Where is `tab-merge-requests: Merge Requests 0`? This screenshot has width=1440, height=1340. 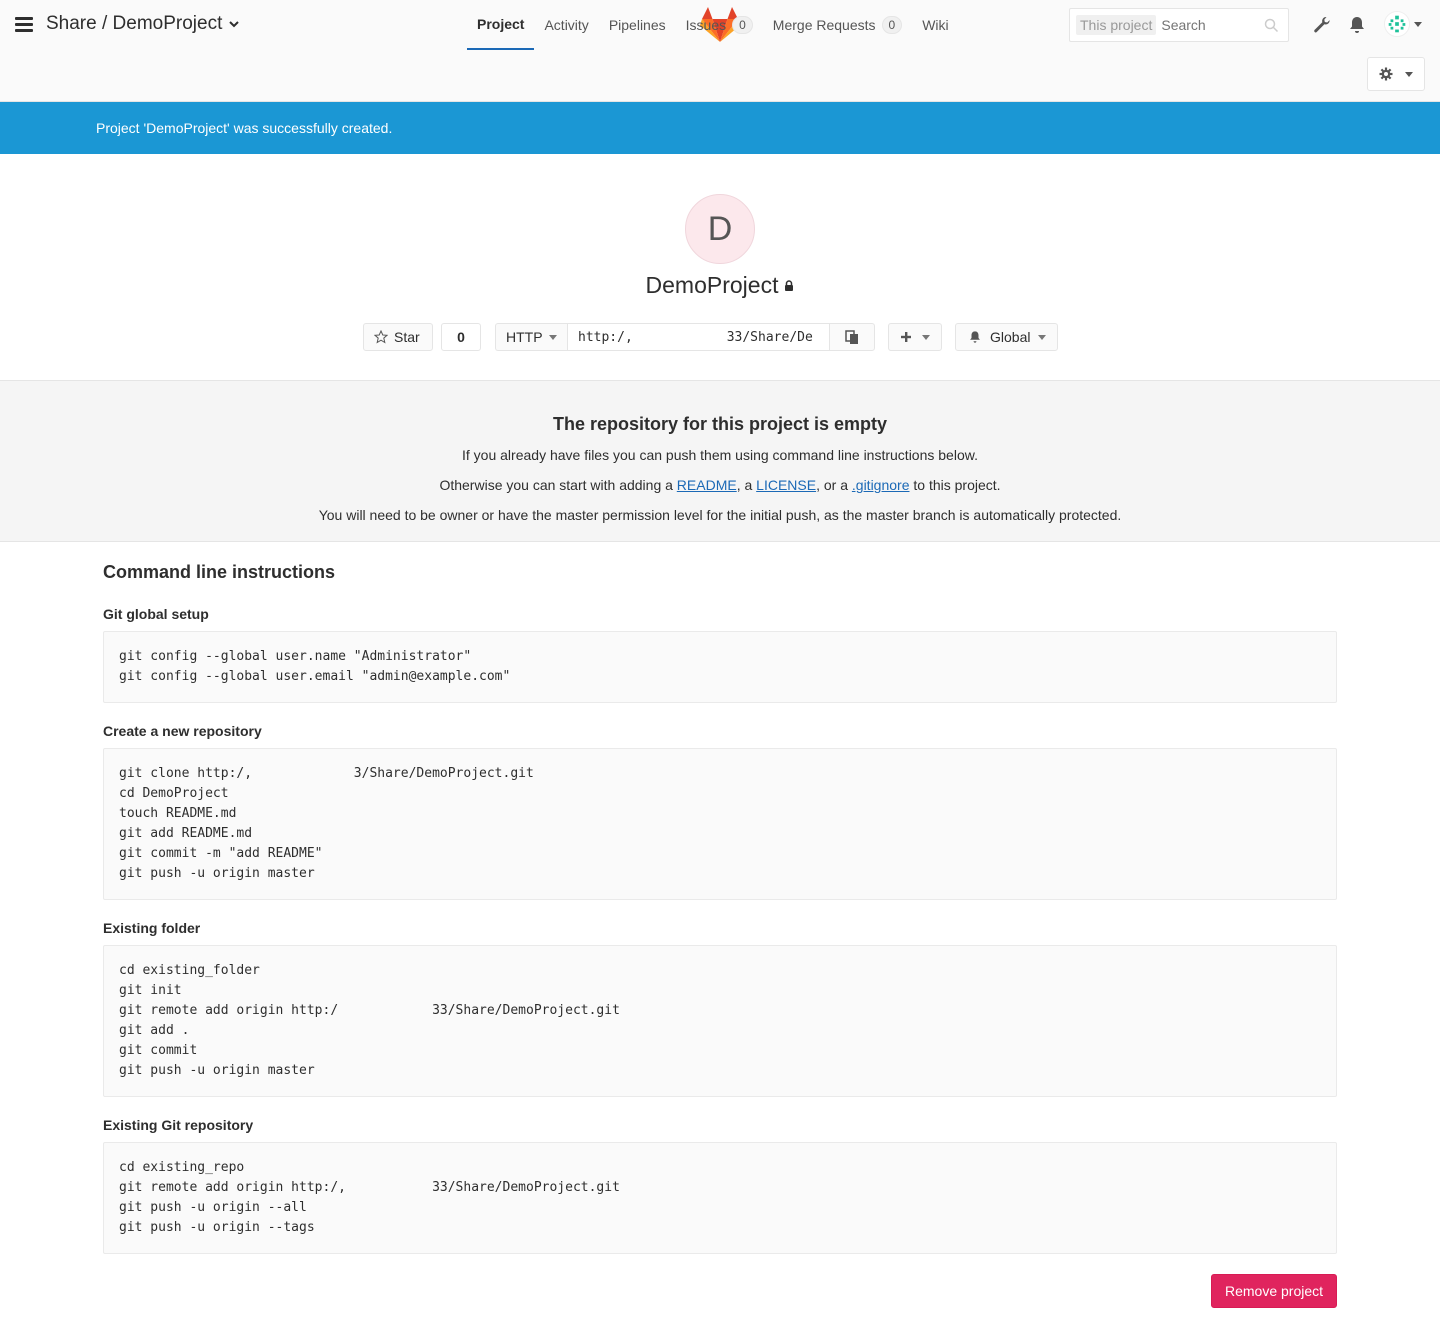 tab-merge-requests: Merge Requests 0 is located at coordinates (837, 25).